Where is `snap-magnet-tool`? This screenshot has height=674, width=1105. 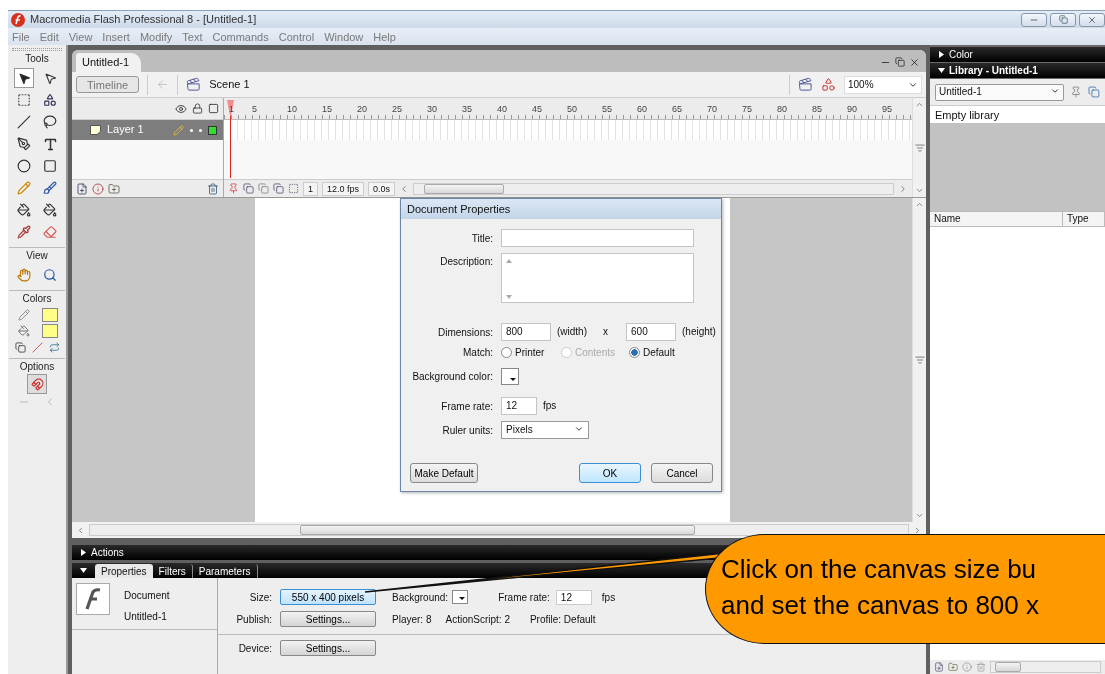 snap-magnet-tool is located at coordinates (37, 384).